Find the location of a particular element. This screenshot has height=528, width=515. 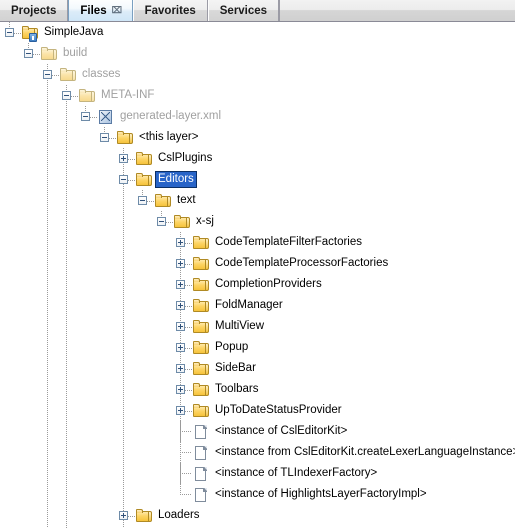

tree-row: CompletionProviders is located at coordinates (257, 284).